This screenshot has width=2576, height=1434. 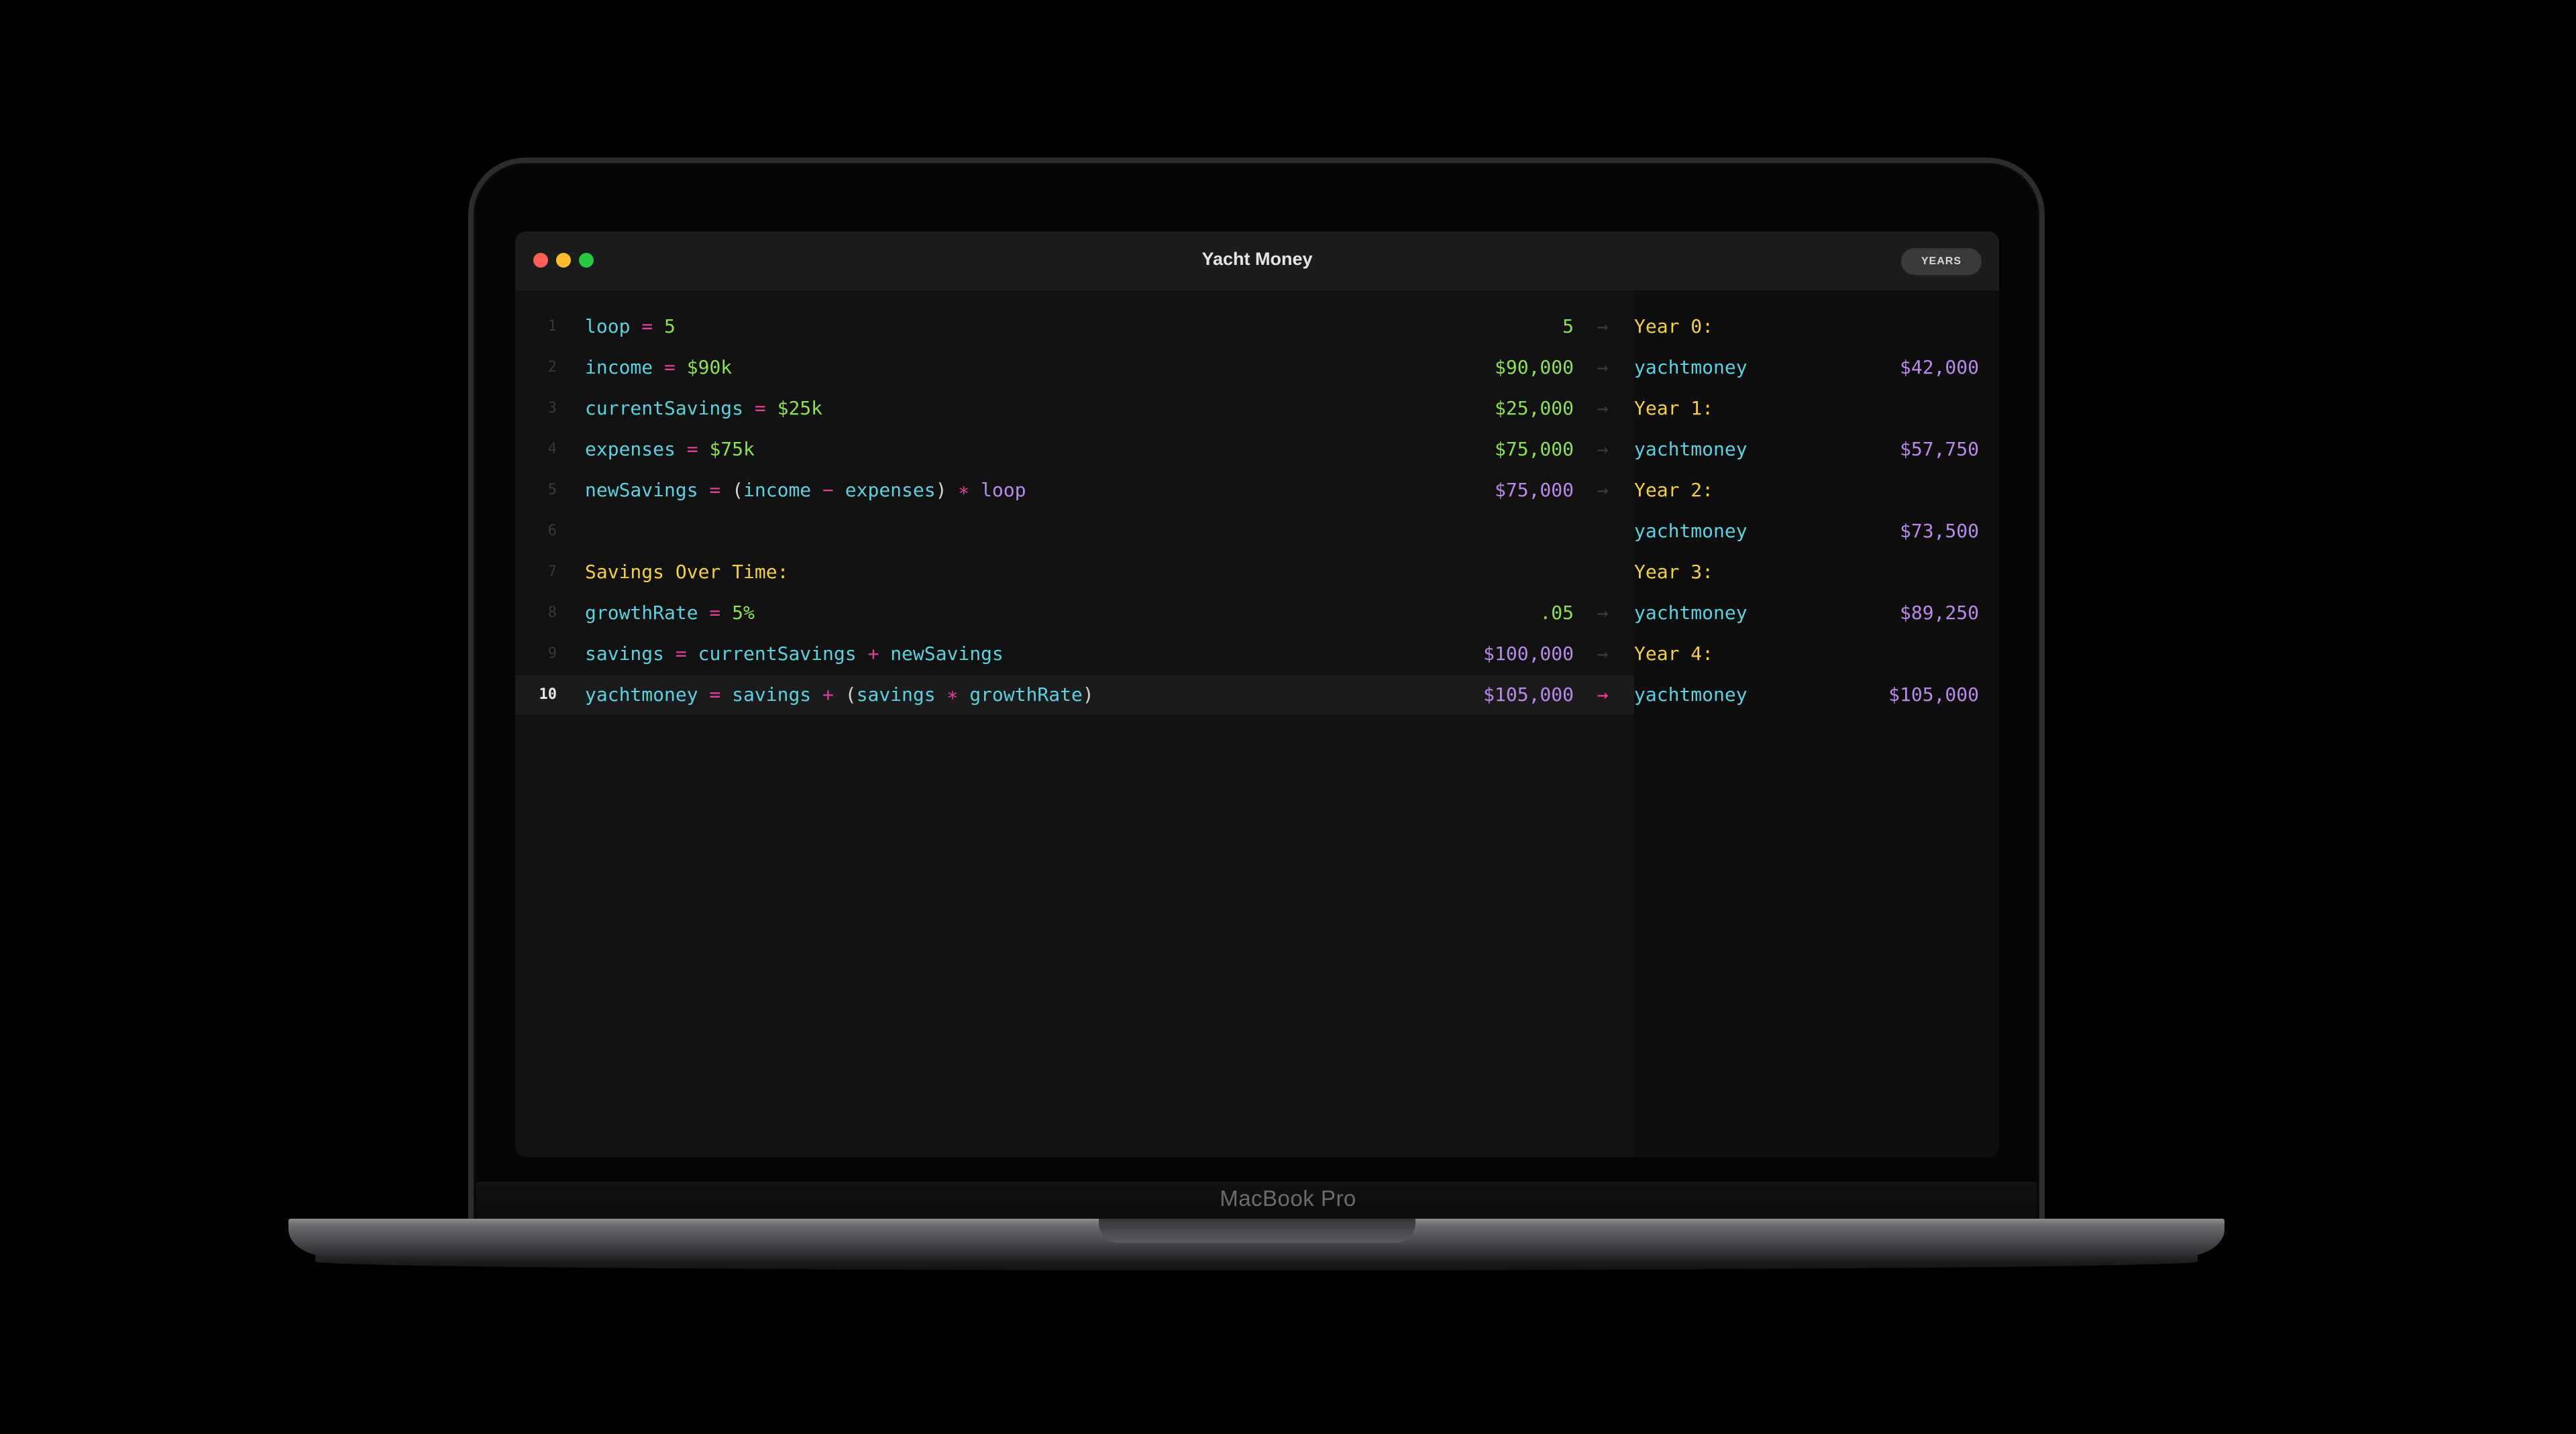 What do you see at coordinates (828, 694) in the screenshot?
I see `code-token: +` at bounding box center [828, 694].